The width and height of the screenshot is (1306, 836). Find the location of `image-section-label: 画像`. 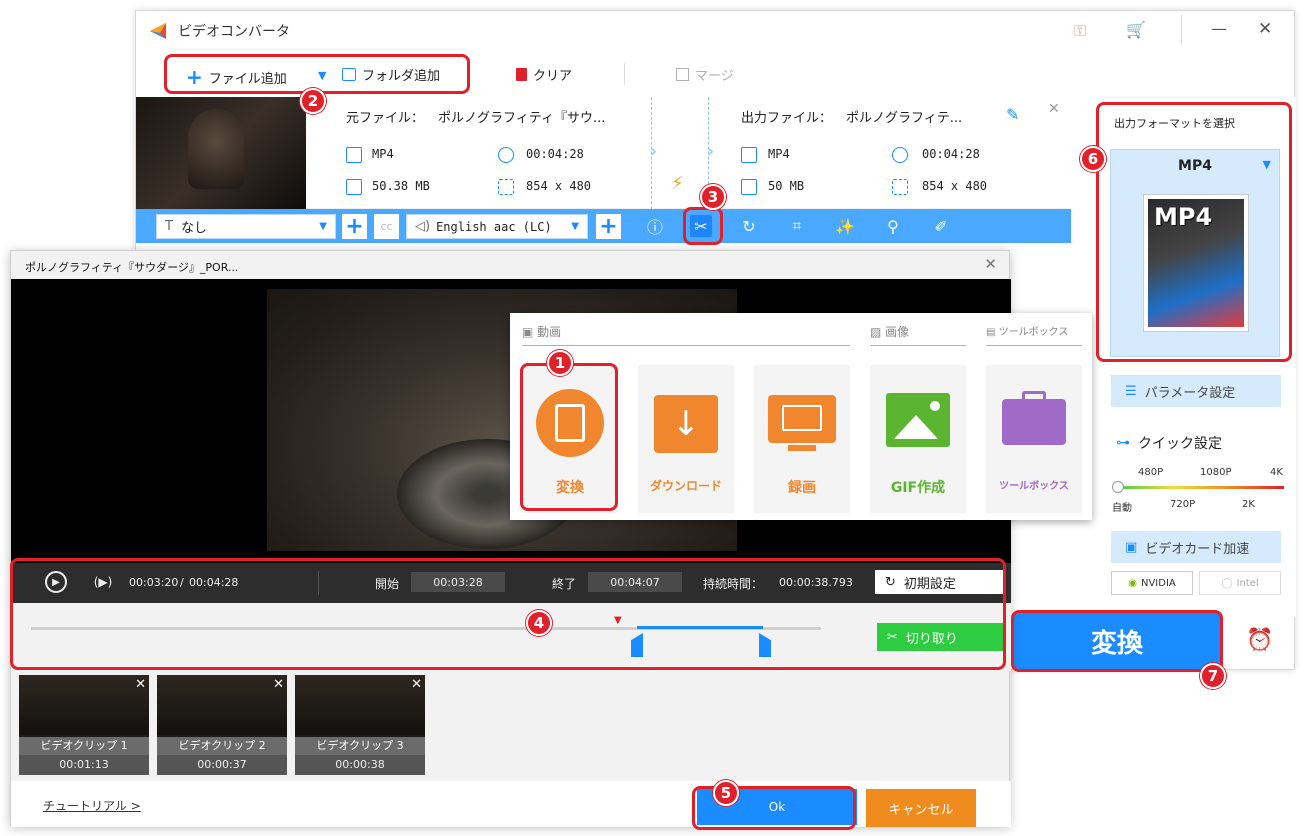

image-section-label: 画像 is located at coordinates (897, 332).